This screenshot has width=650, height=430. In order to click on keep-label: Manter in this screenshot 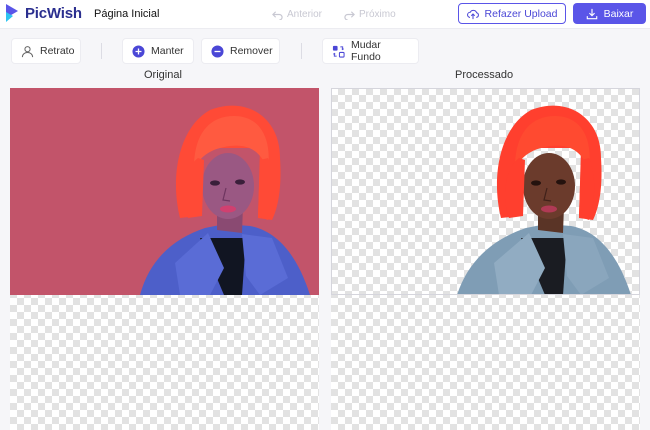, I will do `click(167, 51)`.